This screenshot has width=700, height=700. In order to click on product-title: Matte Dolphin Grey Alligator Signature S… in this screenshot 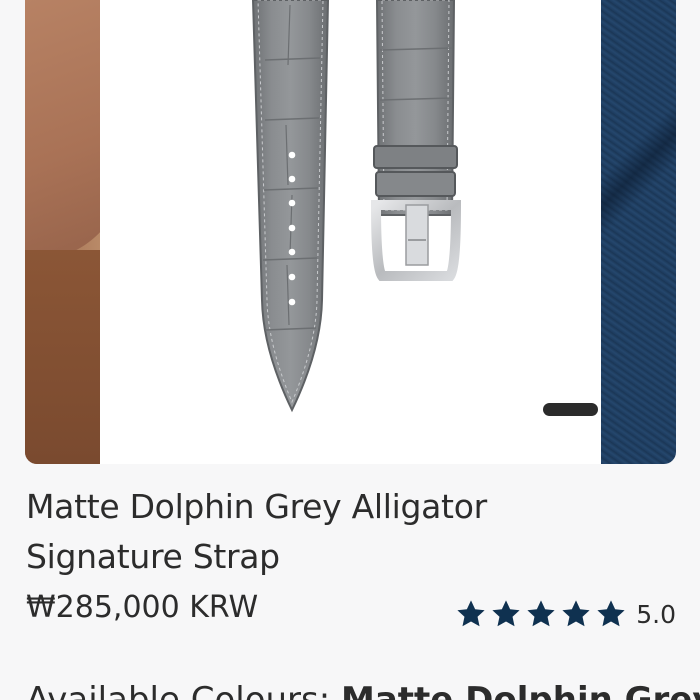, I will do `click(346, 532)`.